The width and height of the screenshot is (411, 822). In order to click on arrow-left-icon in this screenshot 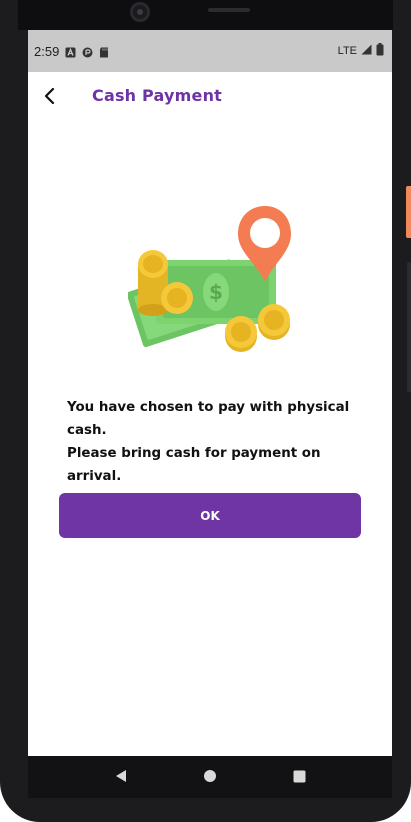, I will do `click(50, 98)`.